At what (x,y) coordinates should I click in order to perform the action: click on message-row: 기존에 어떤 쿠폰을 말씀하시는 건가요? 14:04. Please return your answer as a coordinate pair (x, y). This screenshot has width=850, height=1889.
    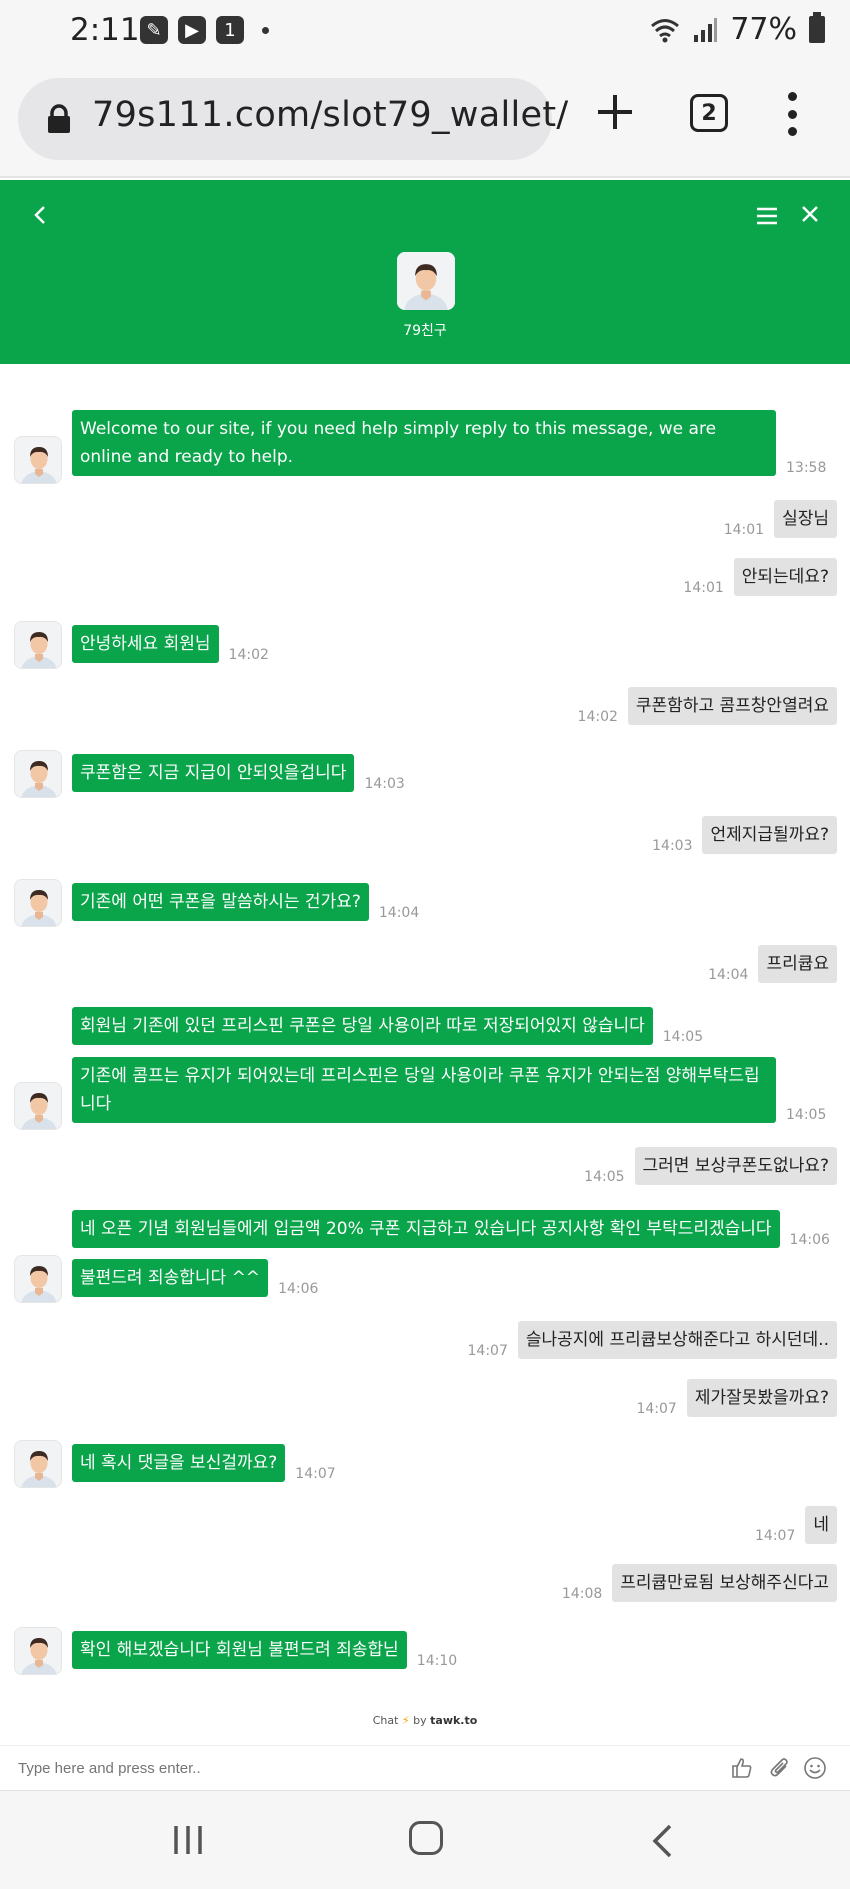
    Looking at the image, I should click on (245, 902).